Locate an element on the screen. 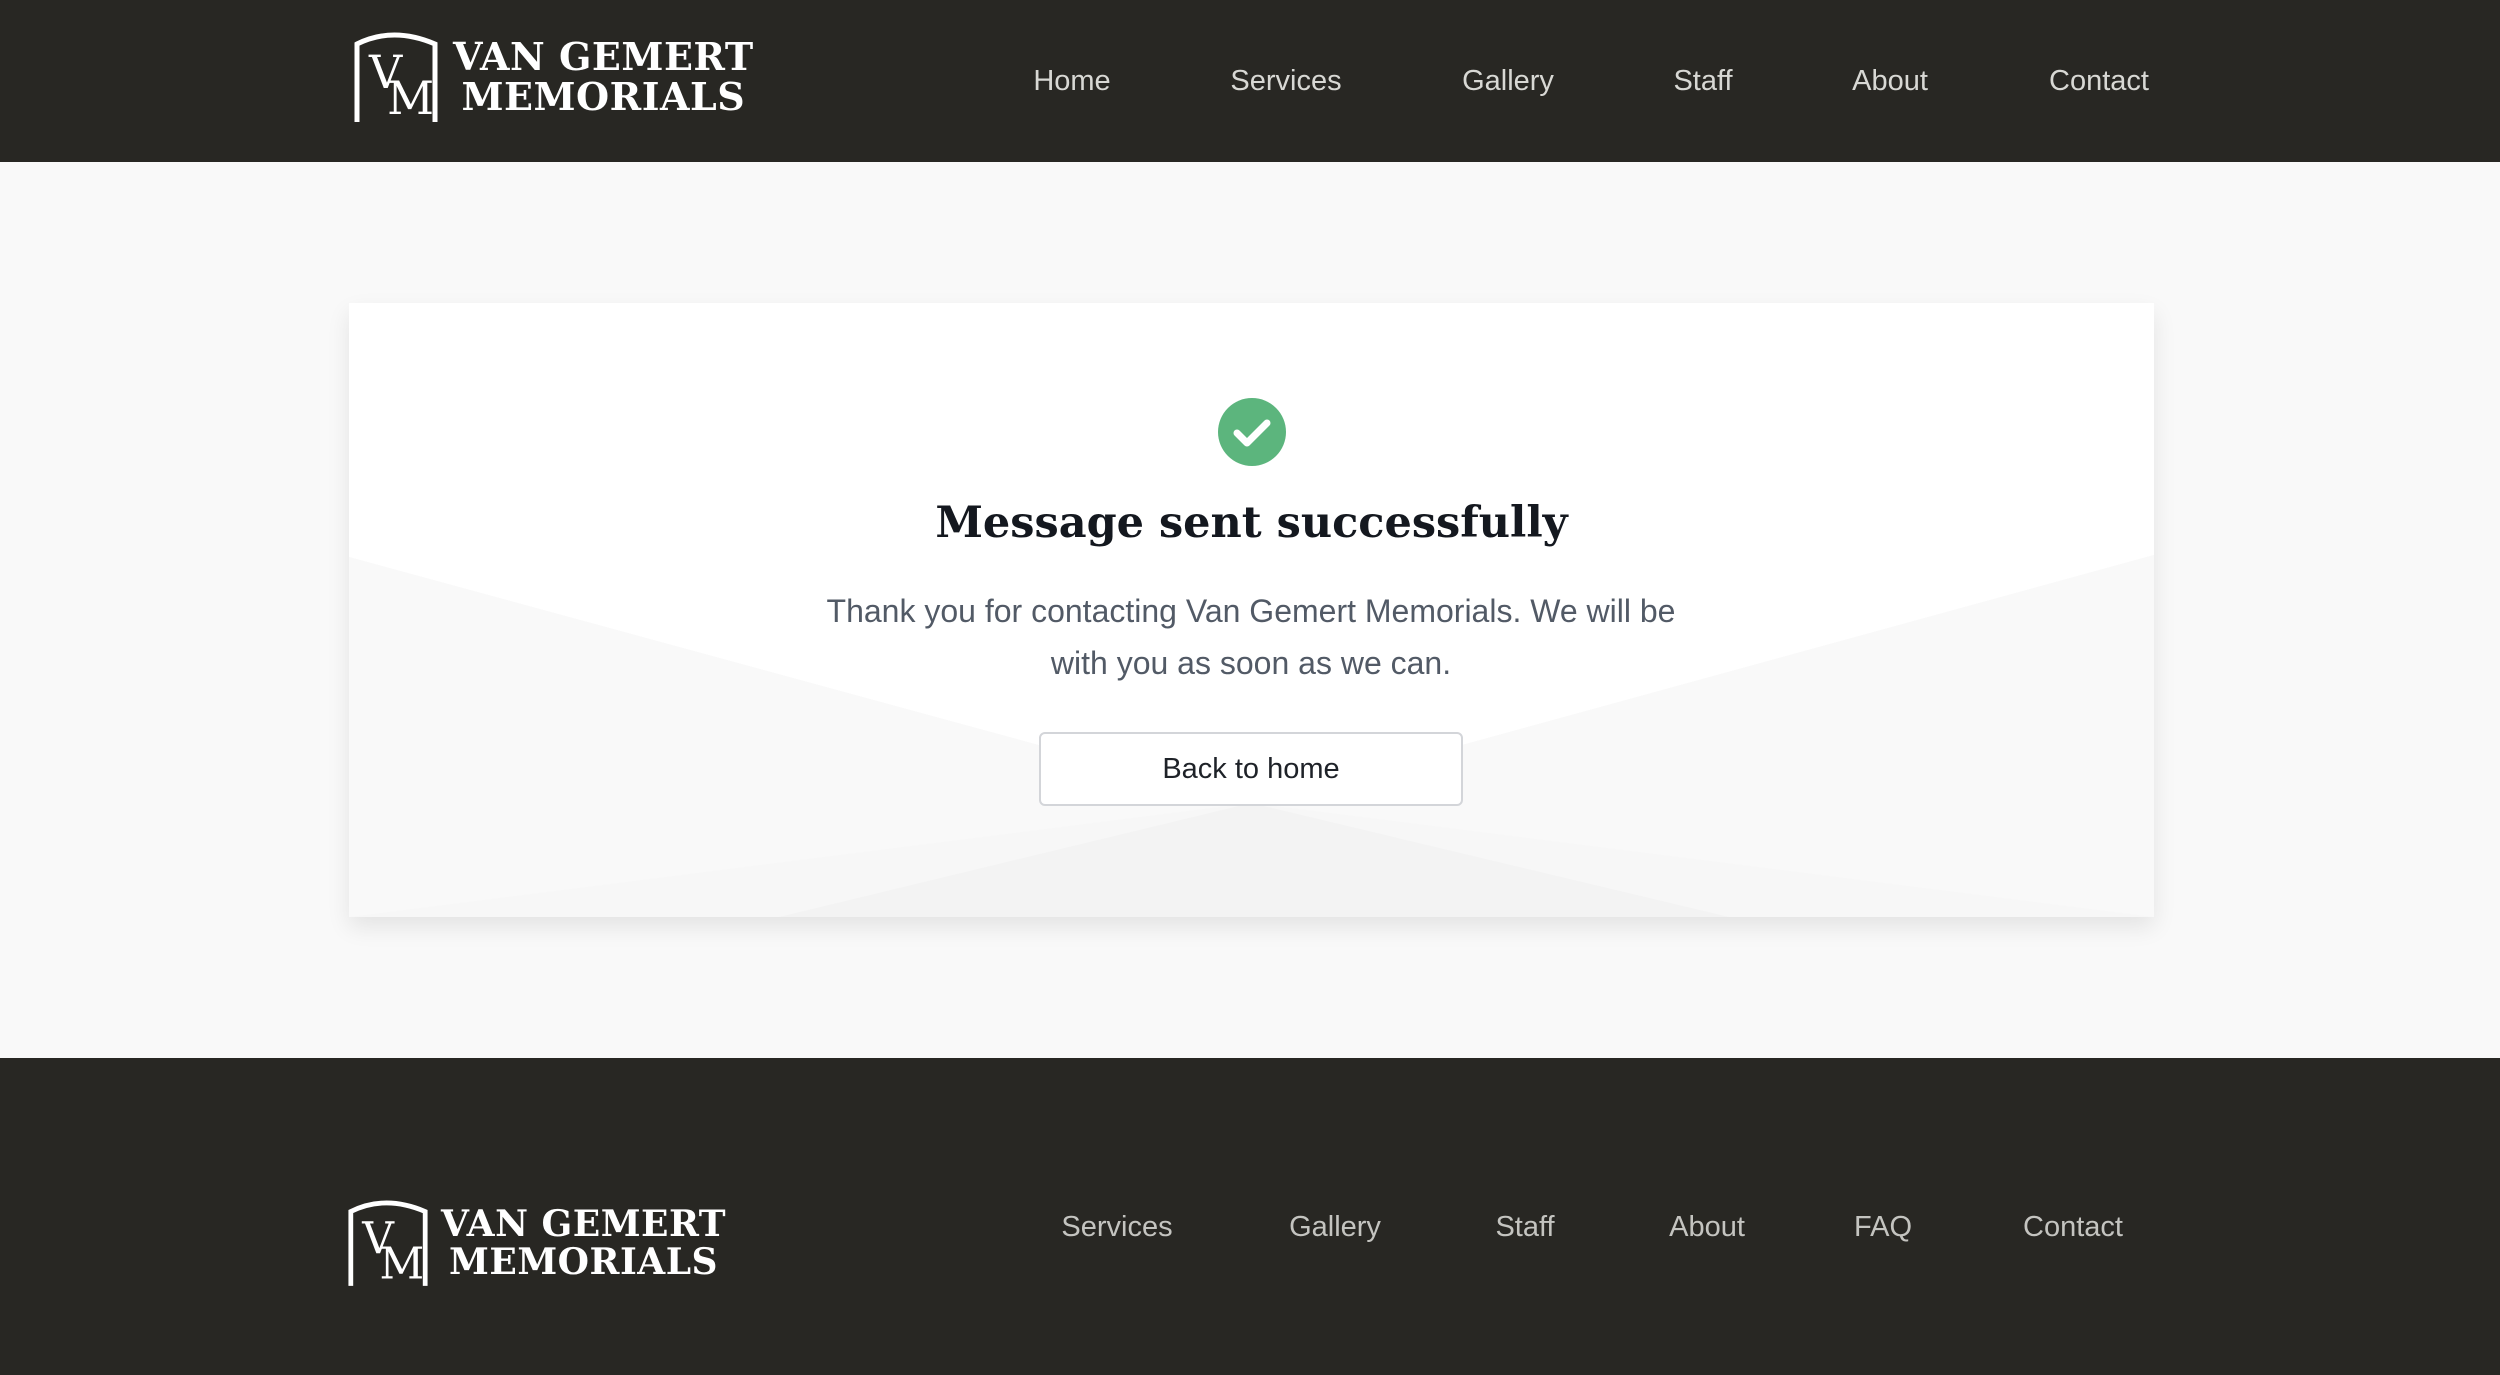  nav-link-about: About is located at coordinates (1890, 81).